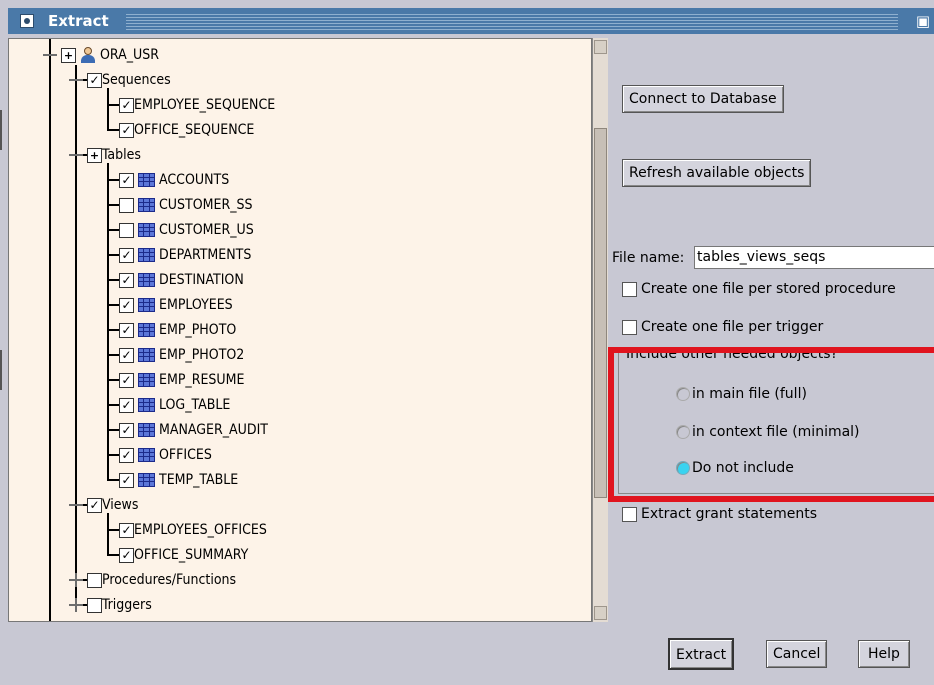 The height and width of the screenshot is (685, 934). What do you see at coordinates (703, 99) in the screenshot?
I see `connect-button: Connect to Database` at bounding box center [703, 99].